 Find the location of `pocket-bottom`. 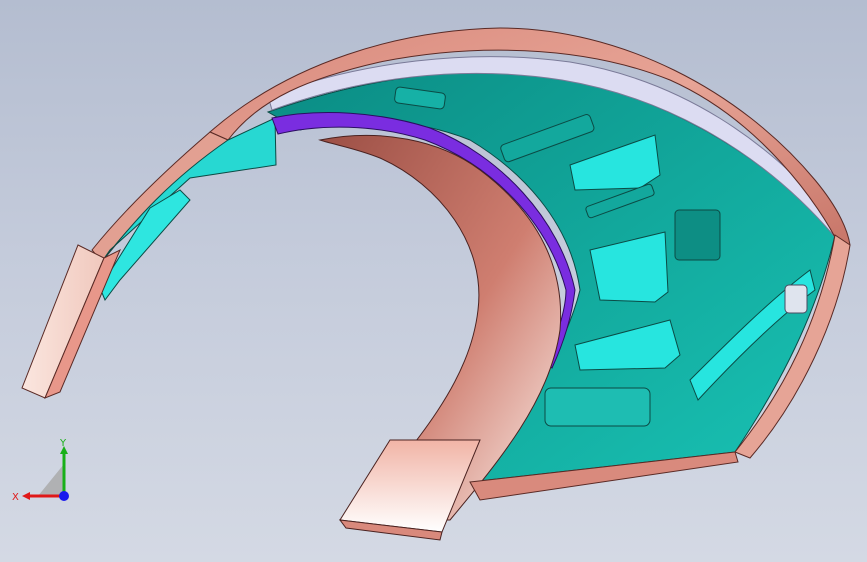

pocket-bottom is located at coordinates (597, 407).